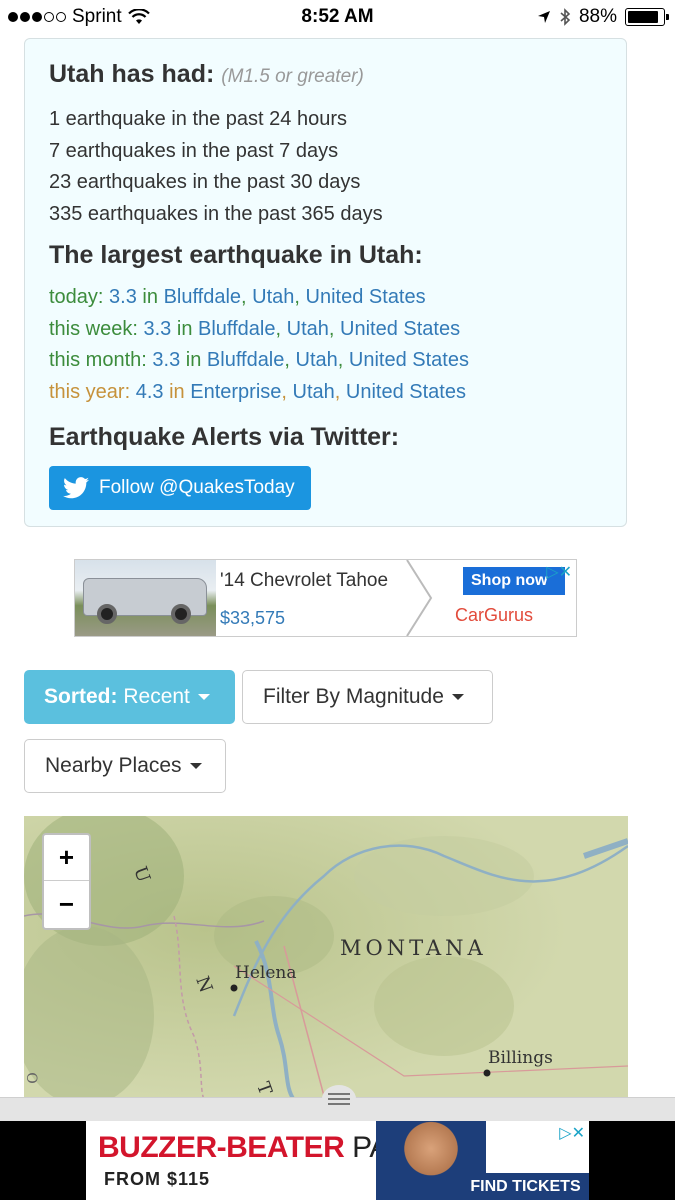  I want to click on zoom-in-button: +, so click(66, 858).